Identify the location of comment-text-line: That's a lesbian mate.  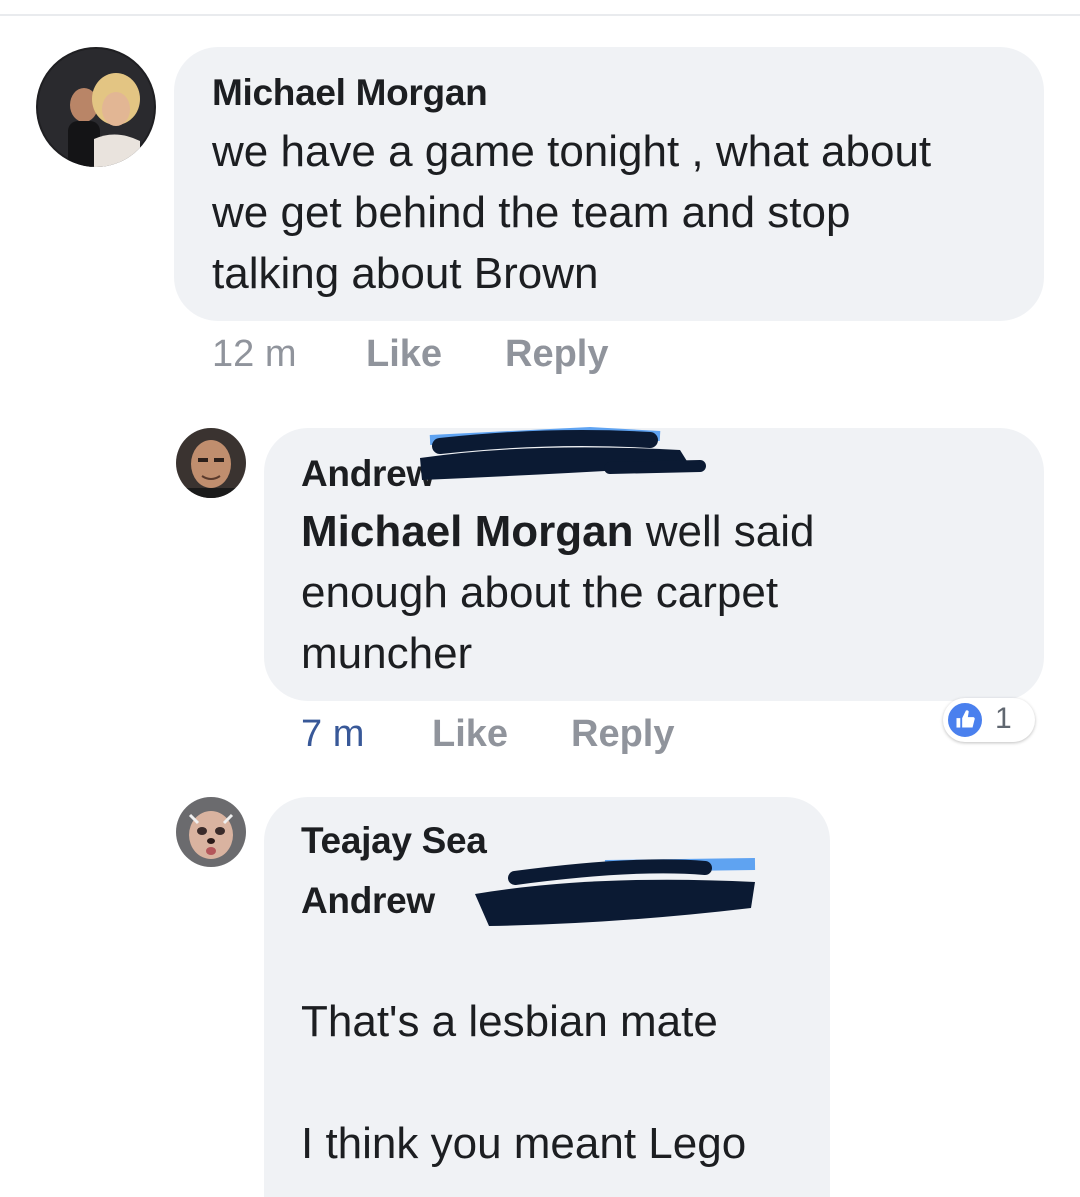
(509, 1021).